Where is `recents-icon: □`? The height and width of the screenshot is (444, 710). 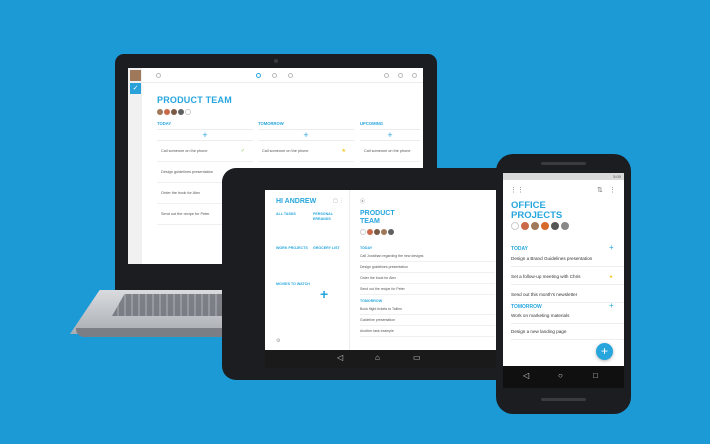 recents-icon: □ is located at coordinates (595, 375).